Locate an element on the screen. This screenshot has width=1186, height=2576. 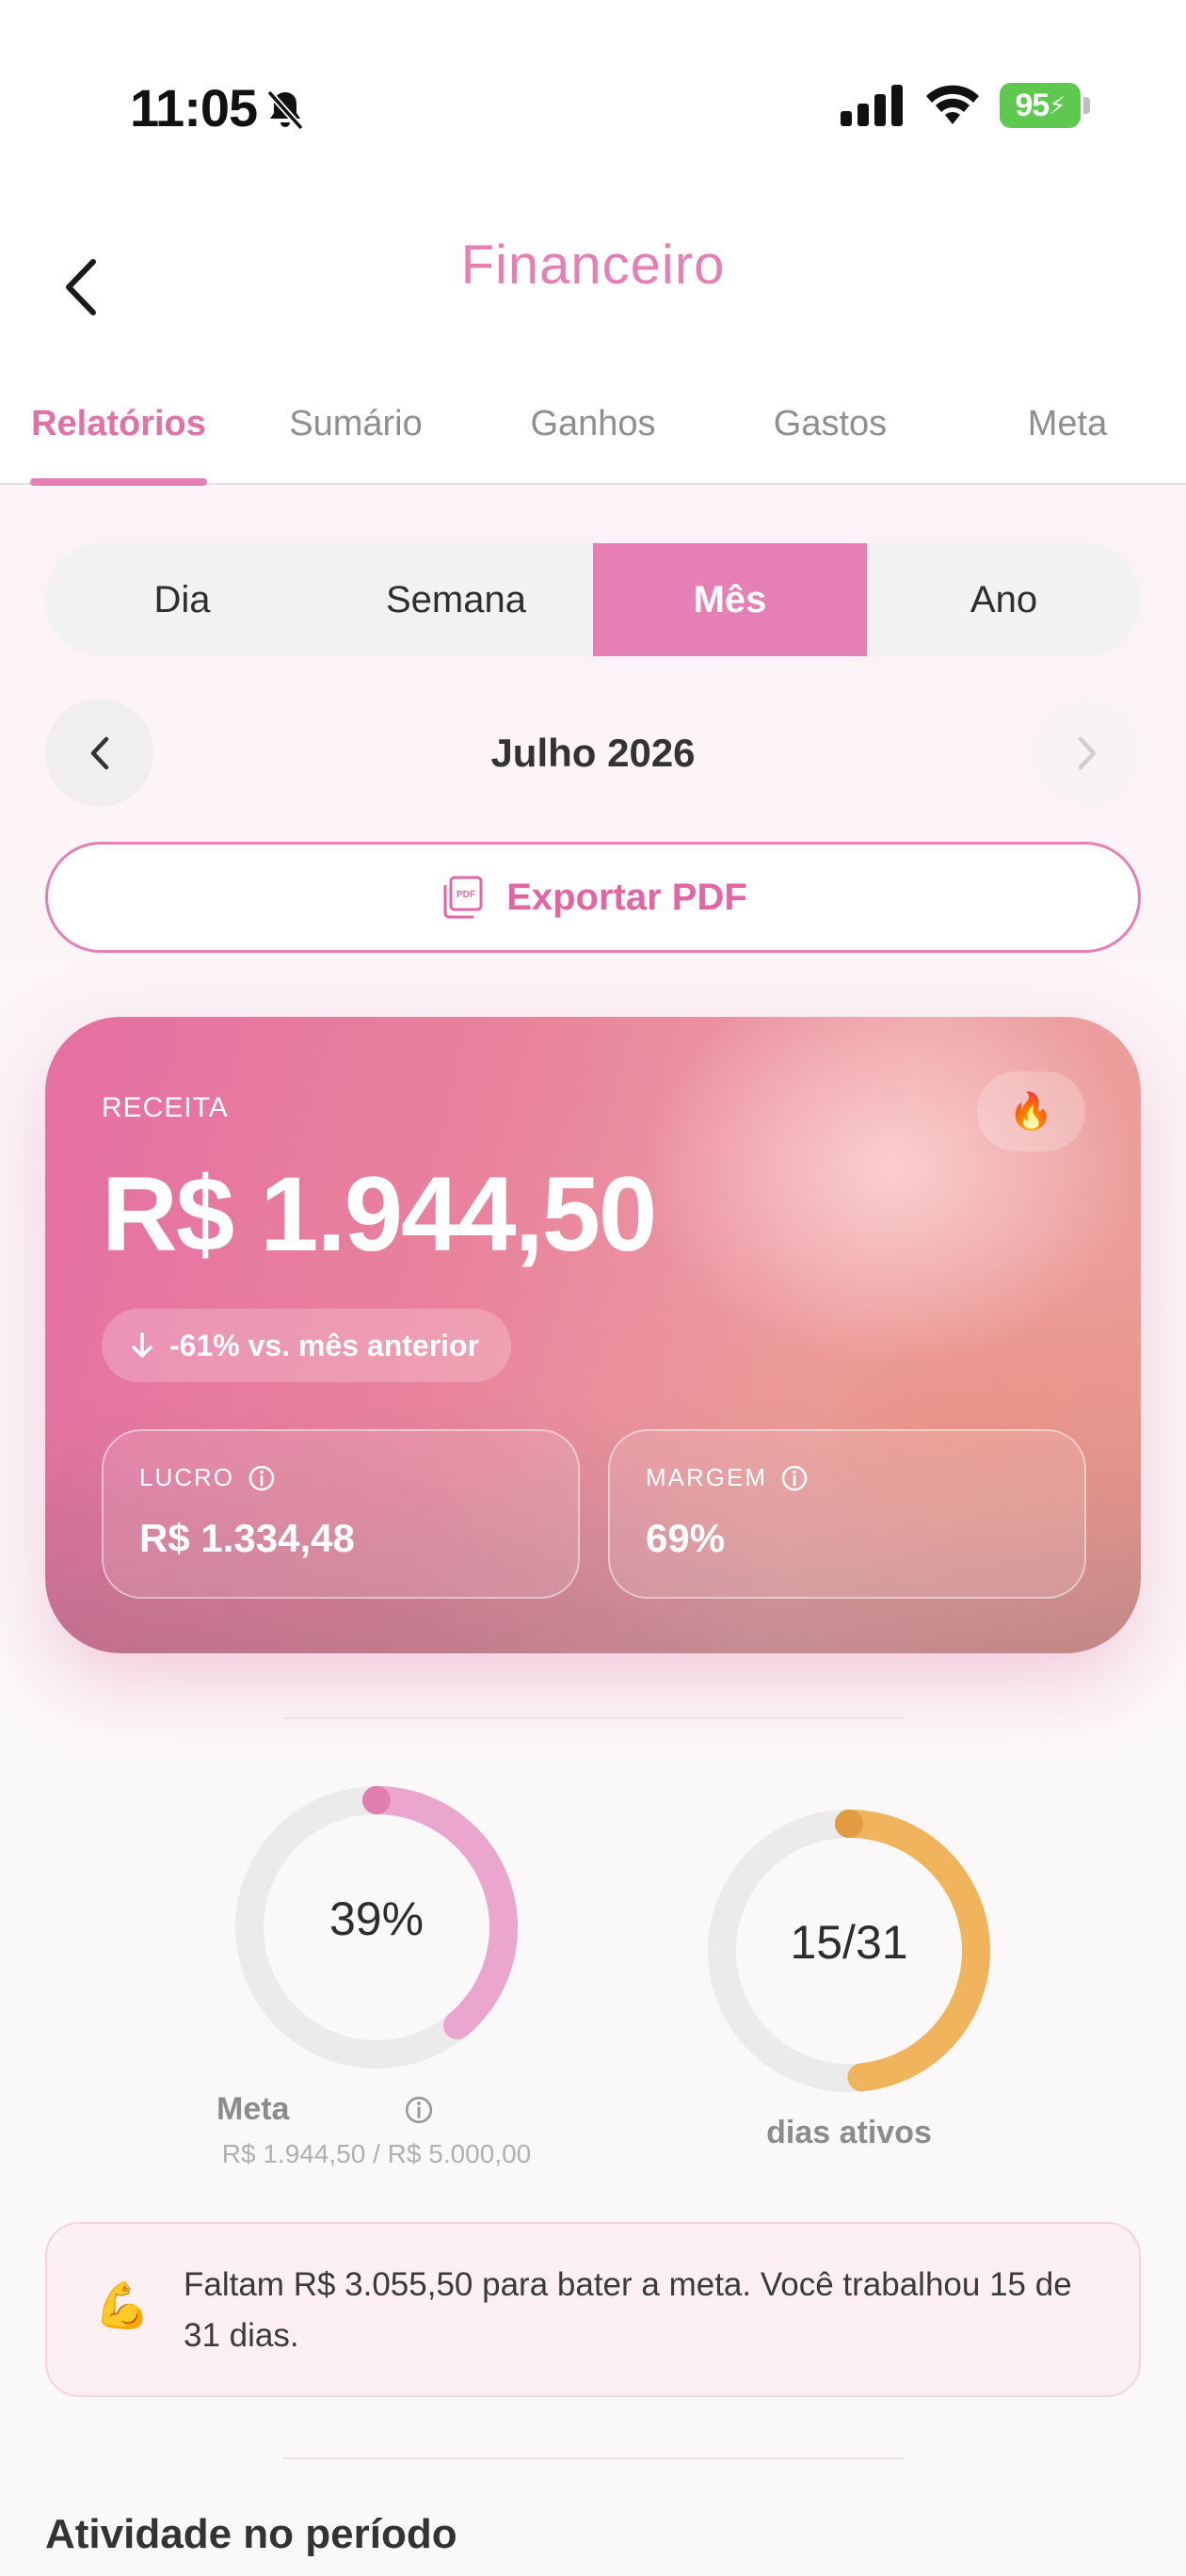
margin-label: MARGEM is located at coordinates (706, 1477).